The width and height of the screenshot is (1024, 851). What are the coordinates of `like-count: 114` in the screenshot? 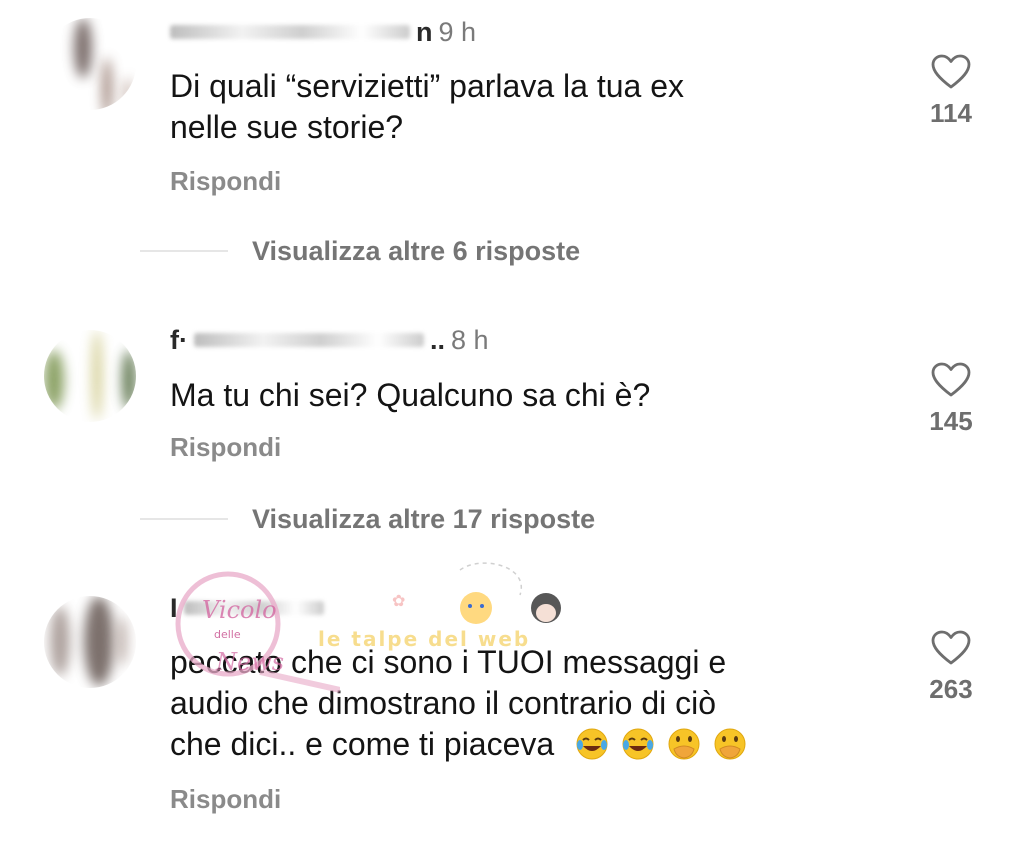 It's located at (951, 113).